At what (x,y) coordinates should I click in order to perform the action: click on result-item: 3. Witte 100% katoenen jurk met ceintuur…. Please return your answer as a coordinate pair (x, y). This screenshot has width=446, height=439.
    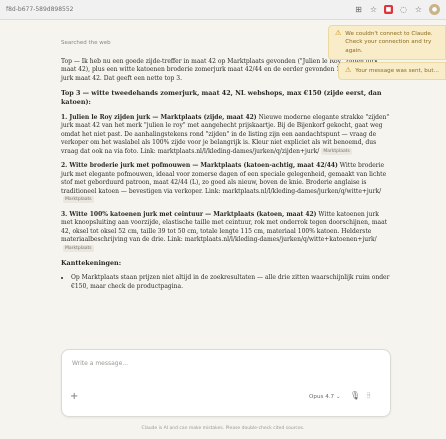
    Looking at the image, I should click on (226, 232).